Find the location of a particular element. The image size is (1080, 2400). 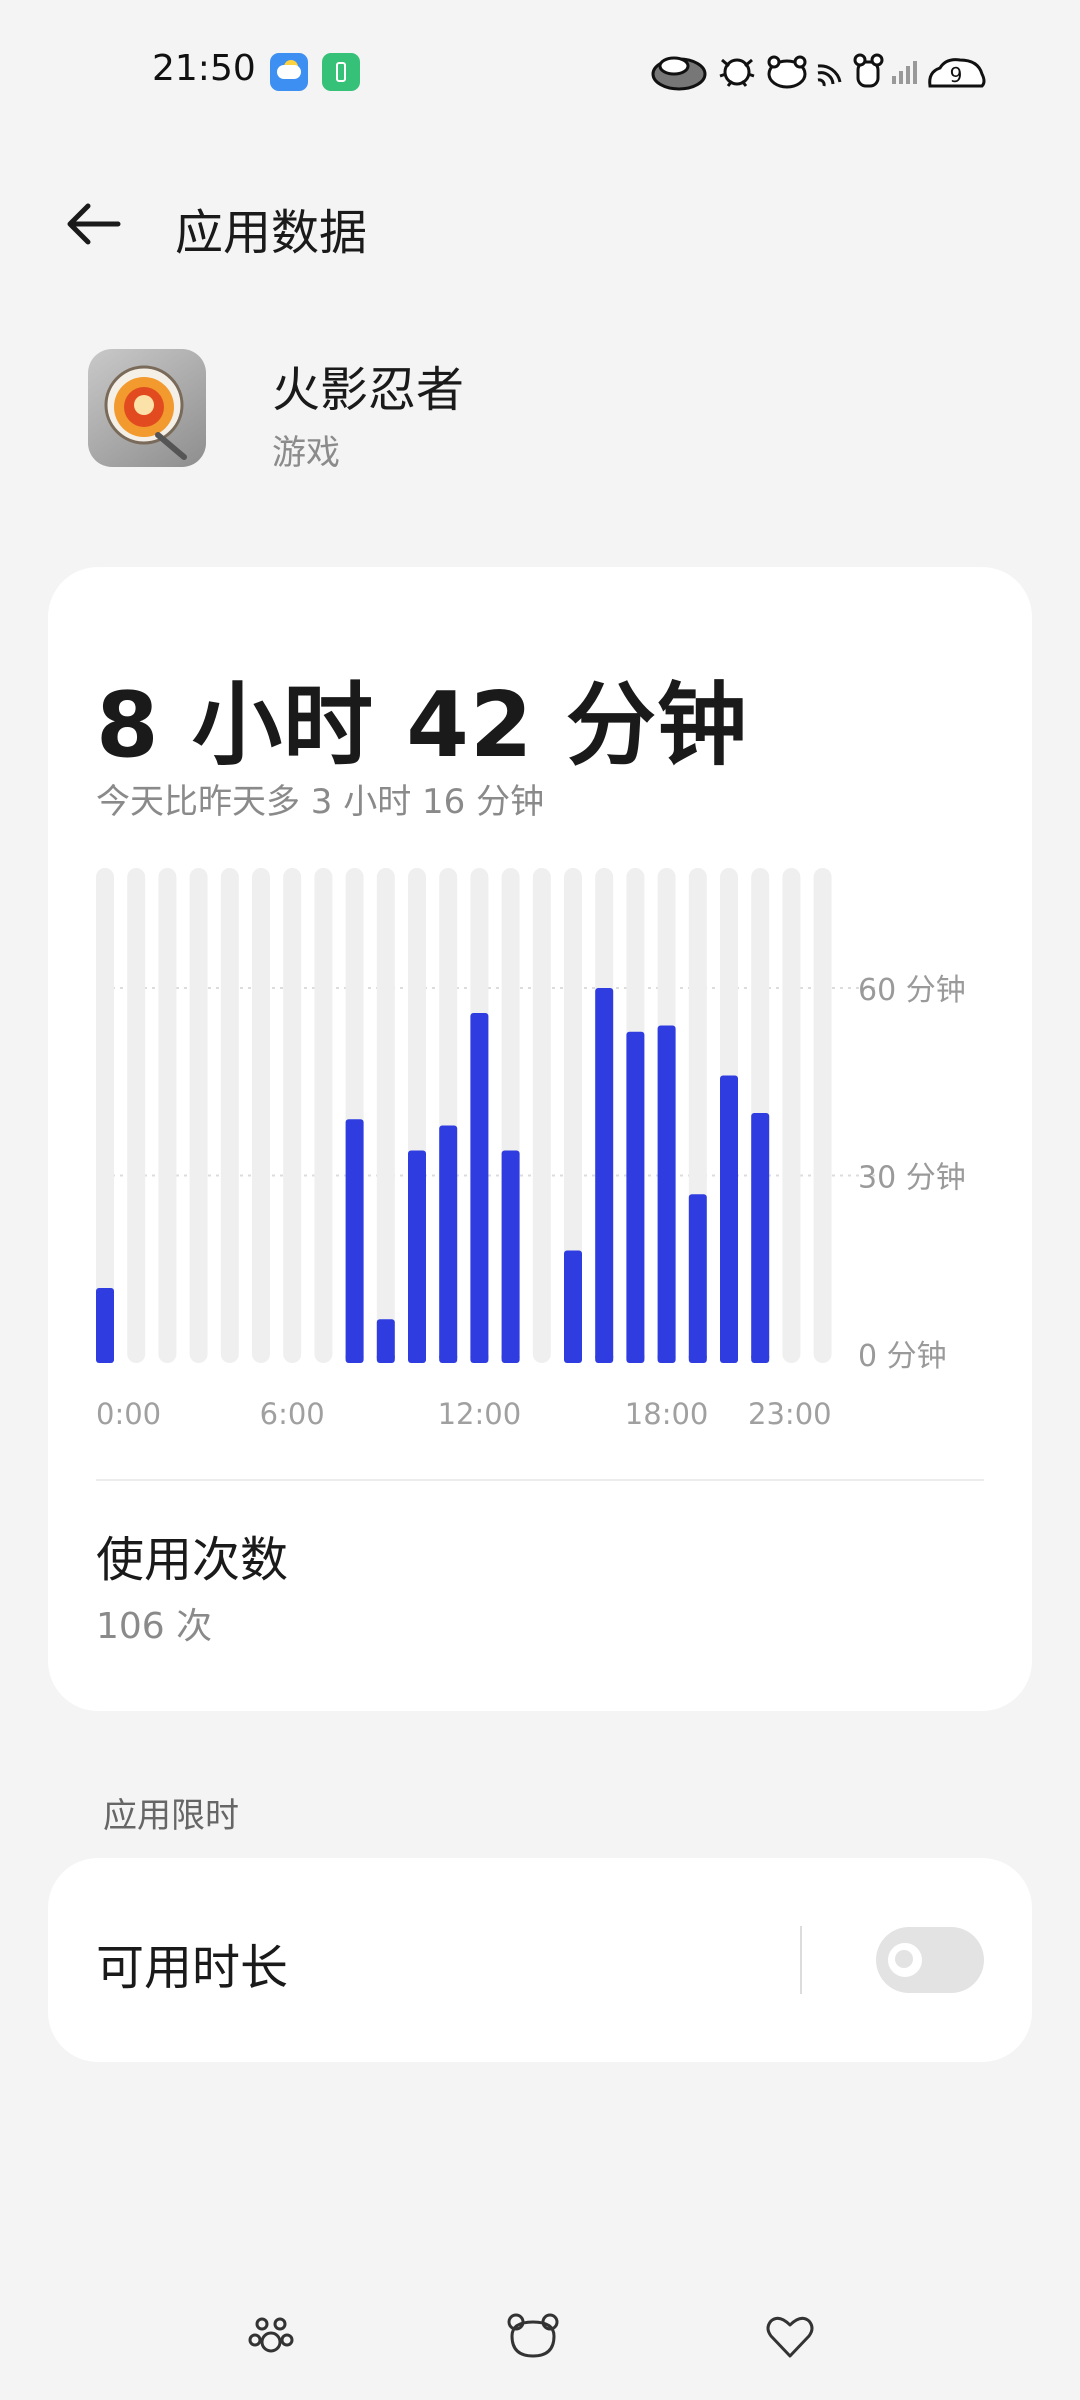

vertical-divider is located at coordinates (801, 1960).